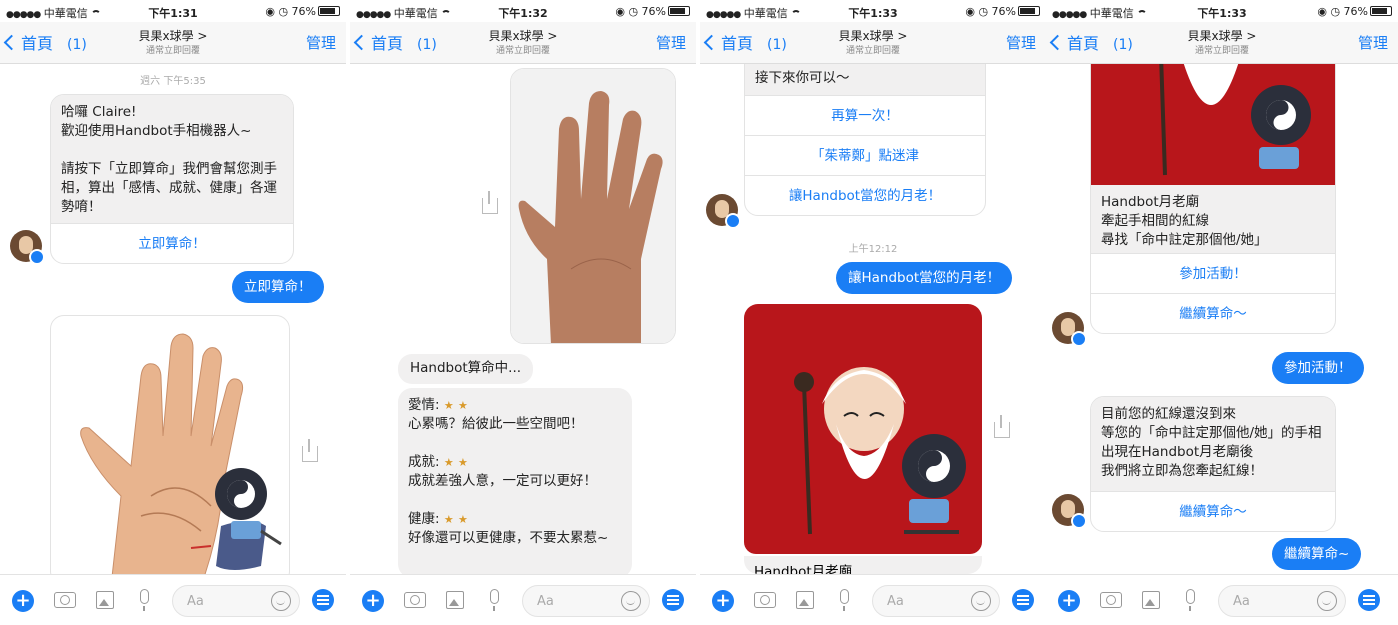  What do you see at coordinates (496, 424) in the screenshot?
I see `love-result: 心累嗎？給彼此一些空間吧！` at bounding box center [496, 424].